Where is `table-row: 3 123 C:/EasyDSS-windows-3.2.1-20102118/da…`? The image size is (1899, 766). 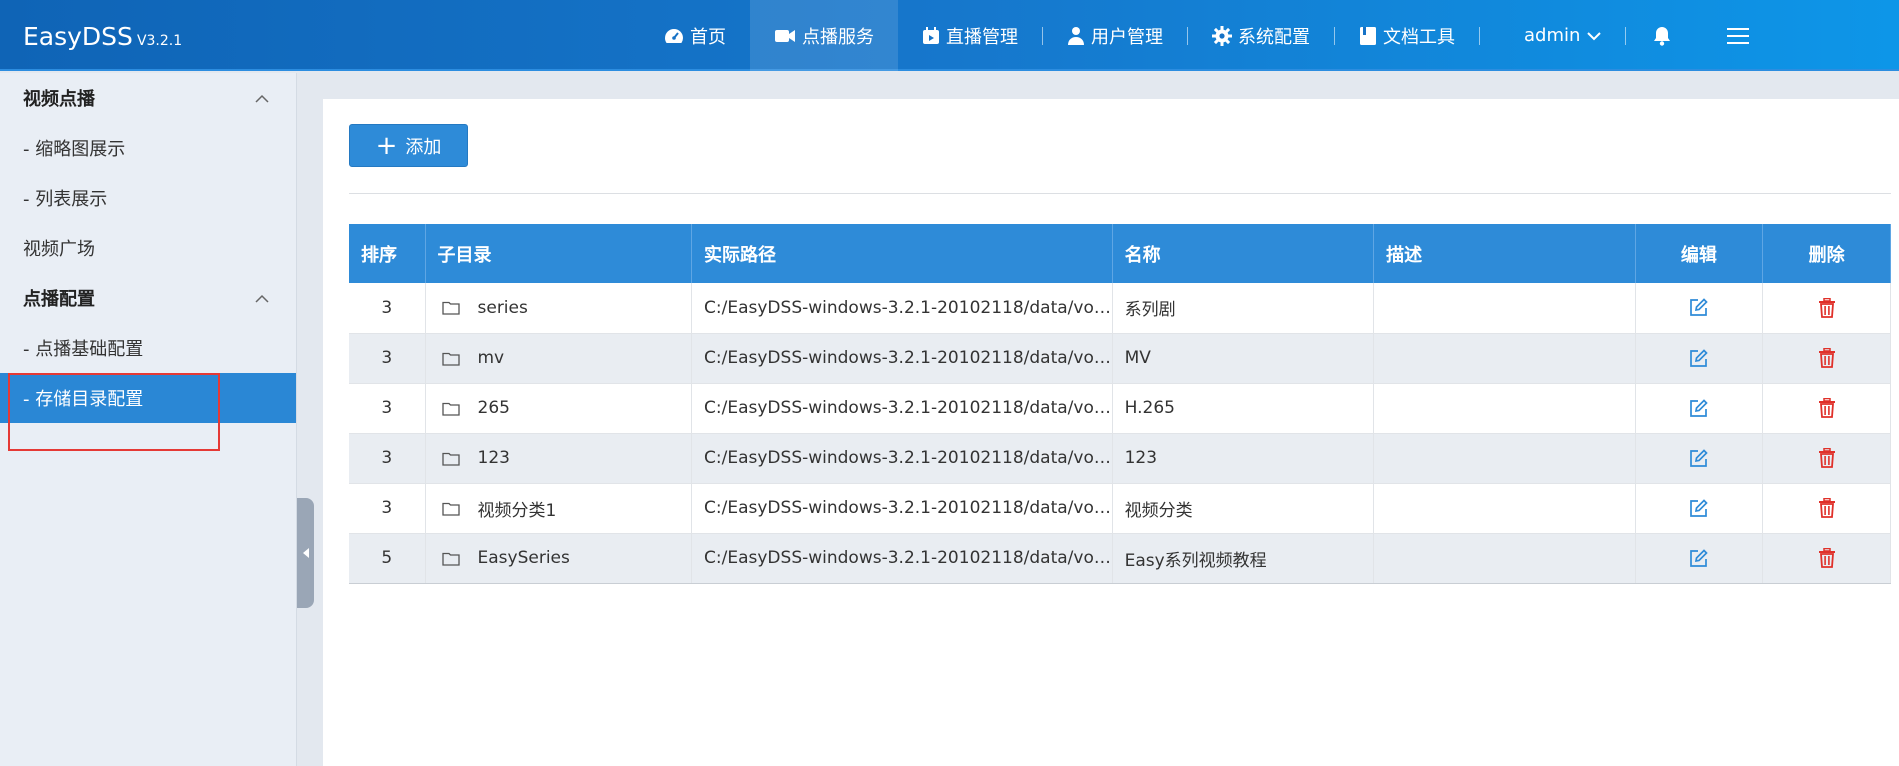 table-row: 3 123 C:/EasyDSS-windows-3.2.1-20102118/da… is located at coordinates (1120, 458).